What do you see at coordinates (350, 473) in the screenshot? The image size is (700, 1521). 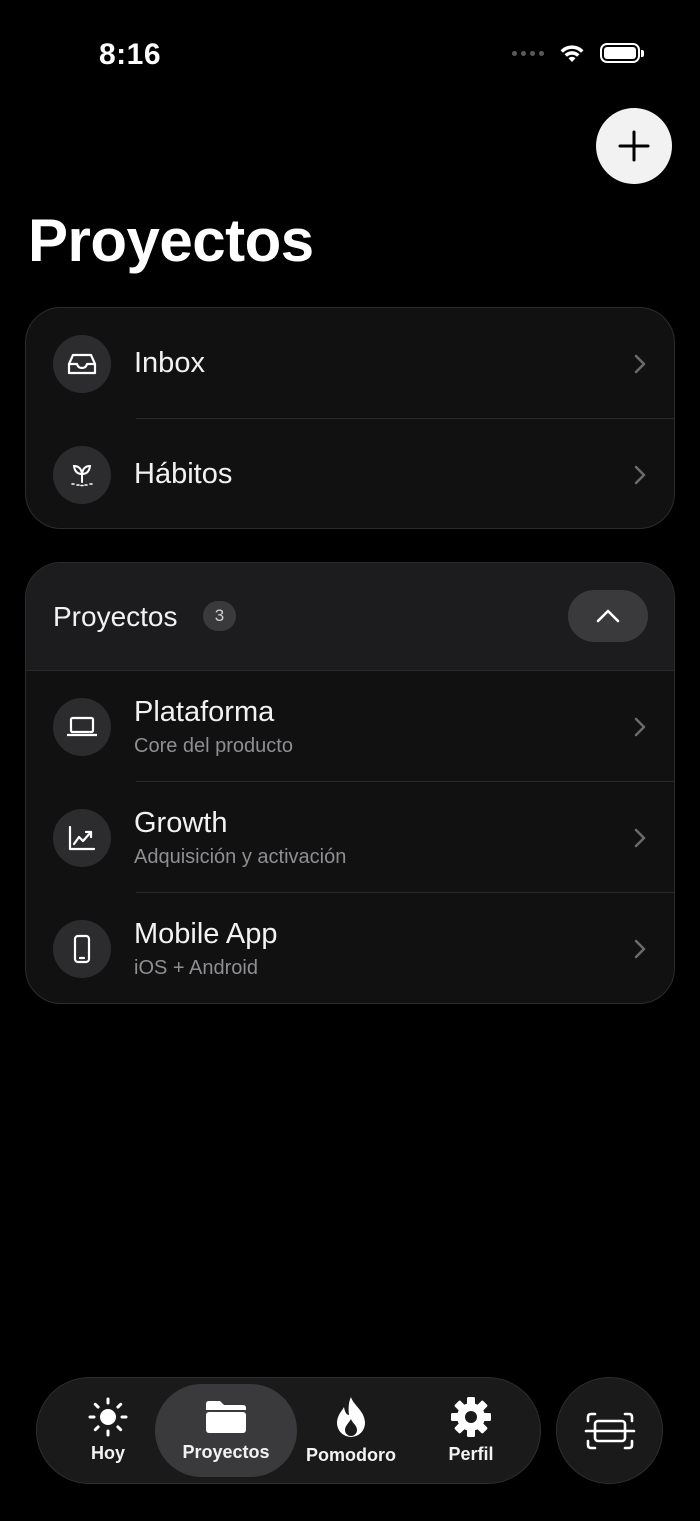 I see `list-item-habits: Hábitos` at bounding box center [350, 473].